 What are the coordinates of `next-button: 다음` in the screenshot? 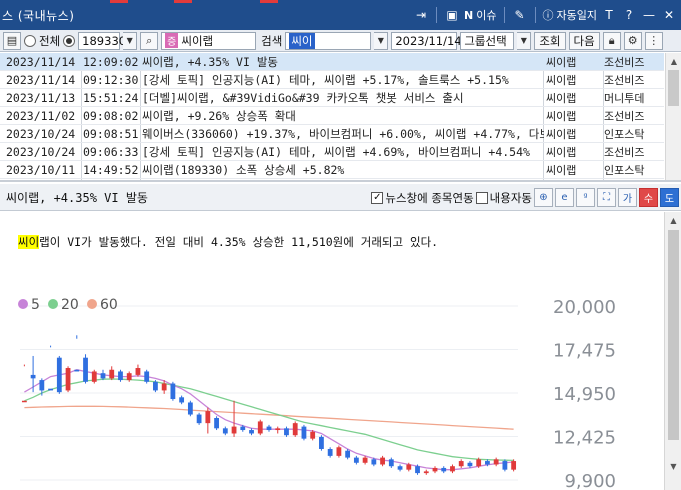 It's located at (584, 40).